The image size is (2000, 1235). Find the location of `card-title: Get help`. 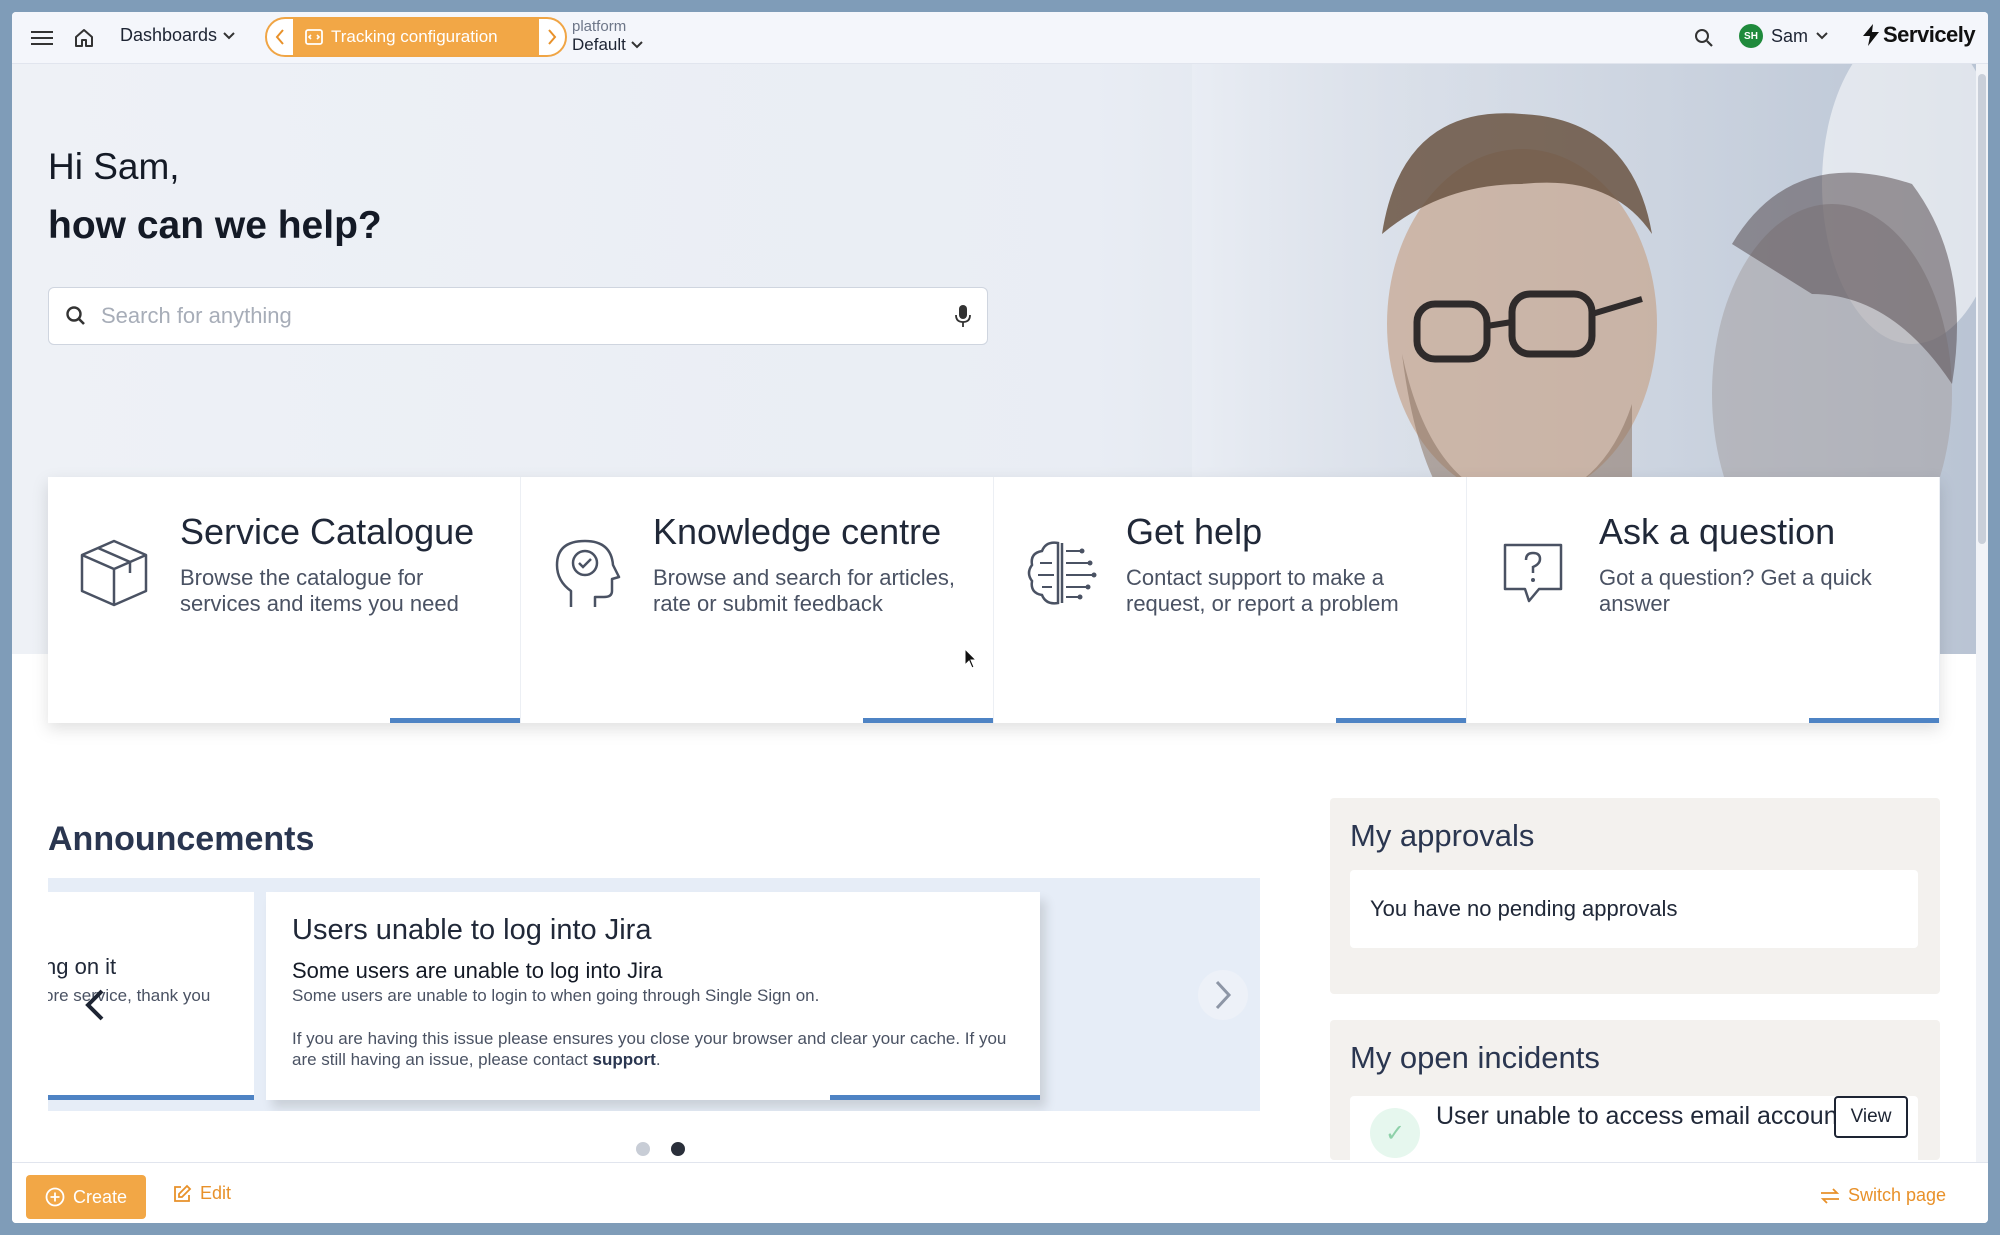

card-title: Get help is located at coordinates (1194, 531).